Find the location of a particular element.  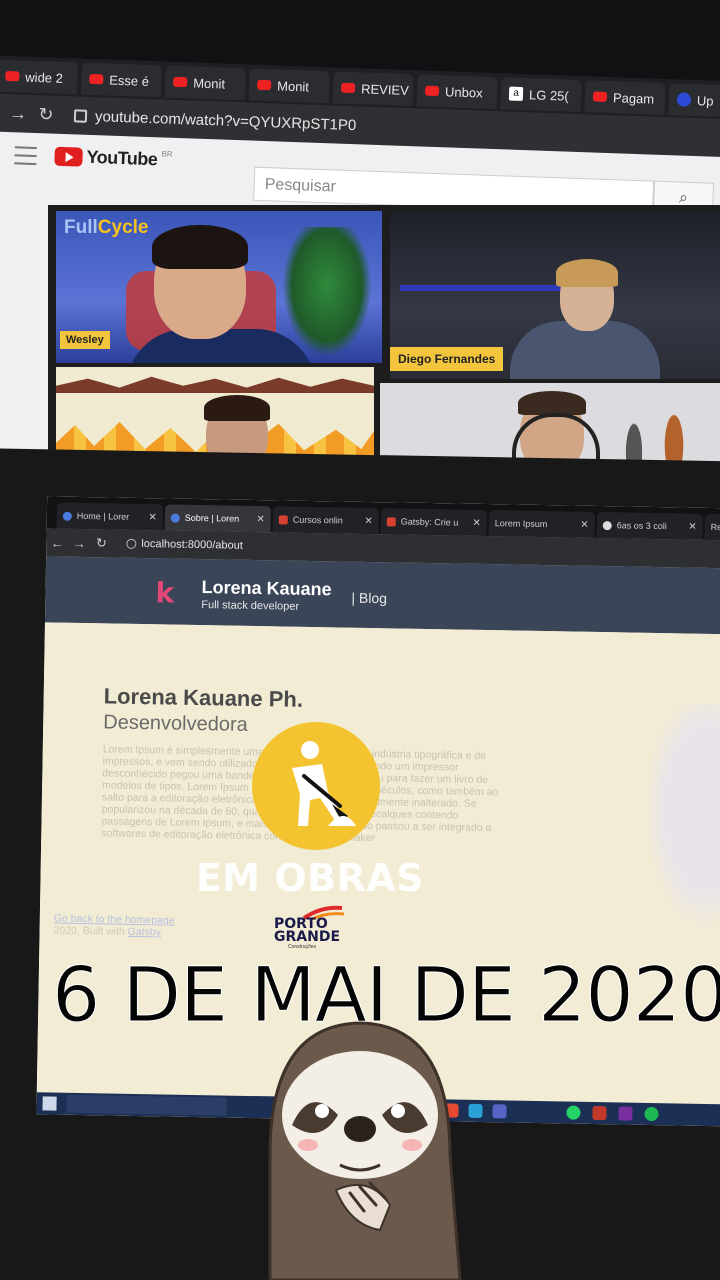

brand-name: Lorena Kauane is located at coordinates (266, 588).